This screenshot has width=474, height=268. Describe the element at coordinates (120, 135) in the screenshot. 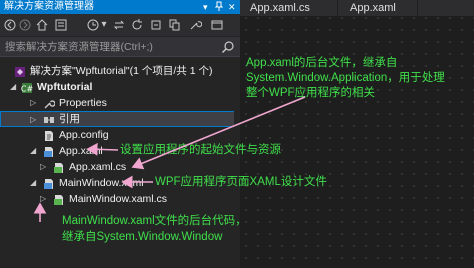

I see `tree-item-app-config: App.config` at that location.